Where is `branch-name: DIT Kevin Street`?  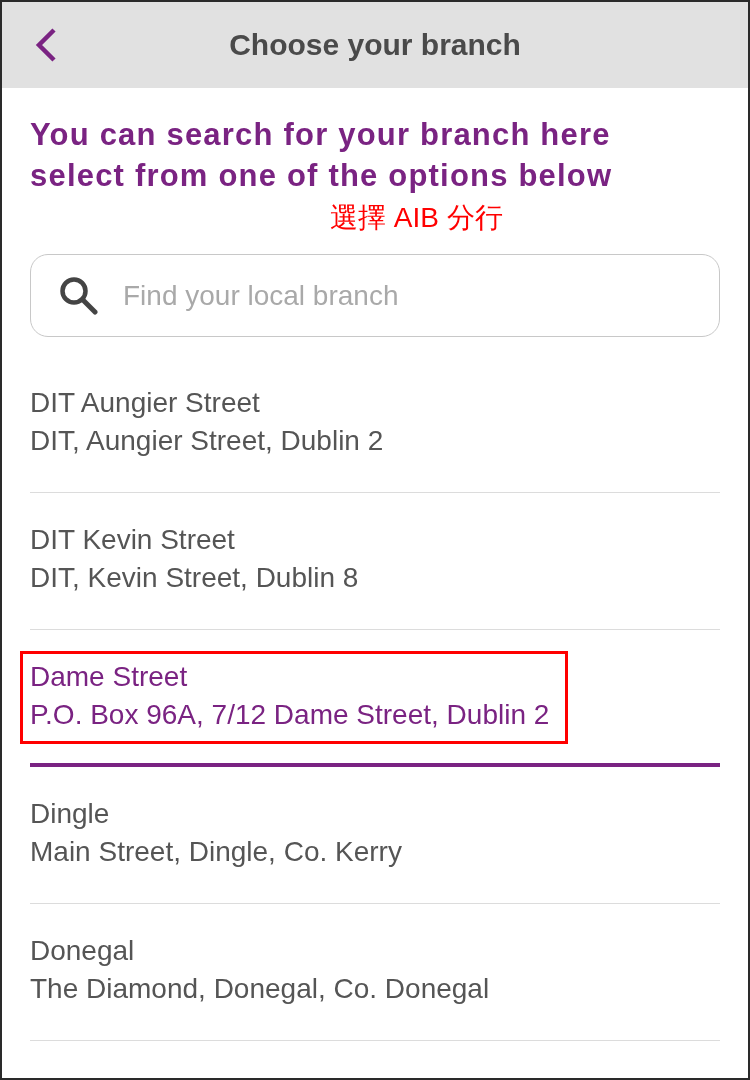 branch-name: DIT Kevin Street is located at coordinates (133, 540).